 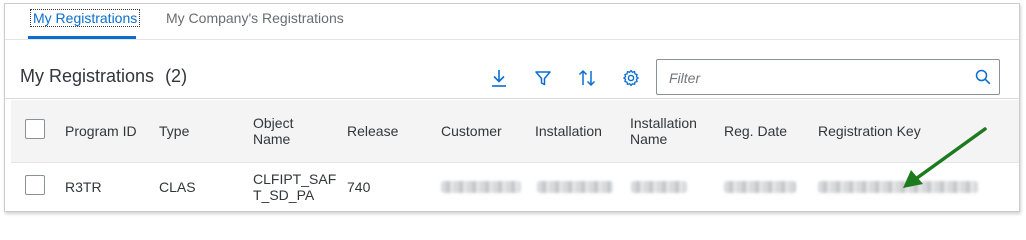 I want to click on column-header-installation: Installation, so click(x=568, y=131).